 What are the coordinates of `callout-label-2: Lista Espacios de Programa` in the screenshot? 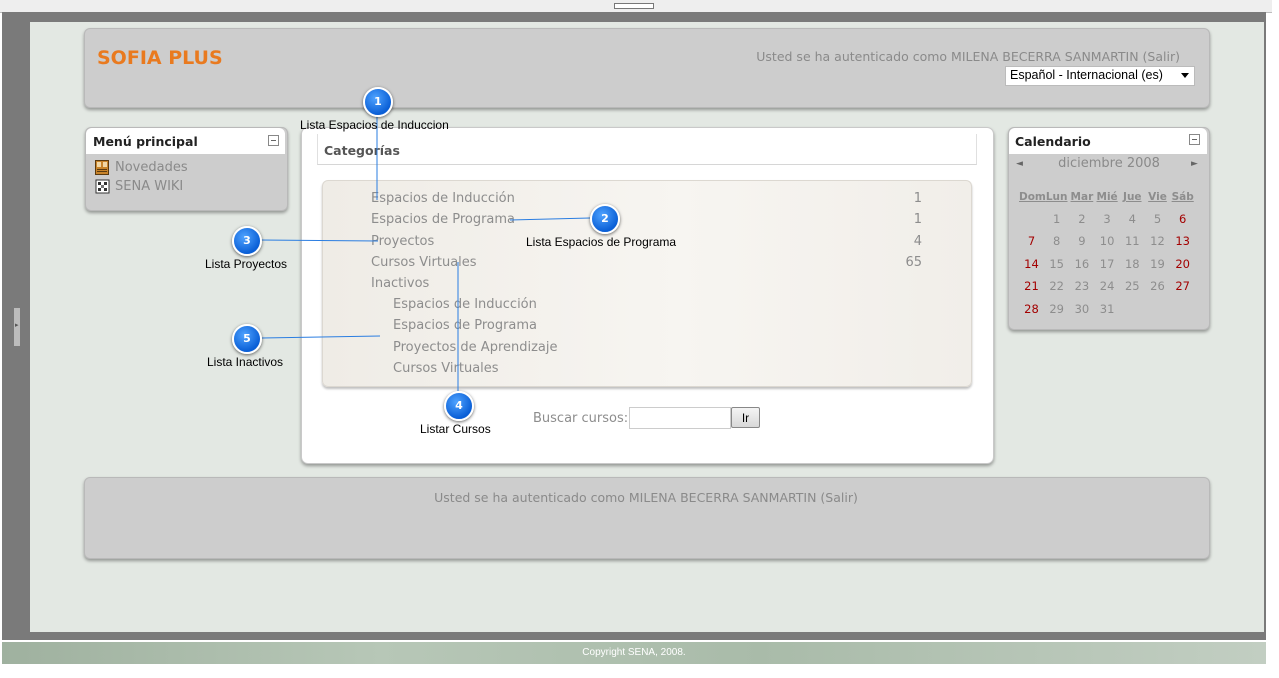 It's located at (601, 242).